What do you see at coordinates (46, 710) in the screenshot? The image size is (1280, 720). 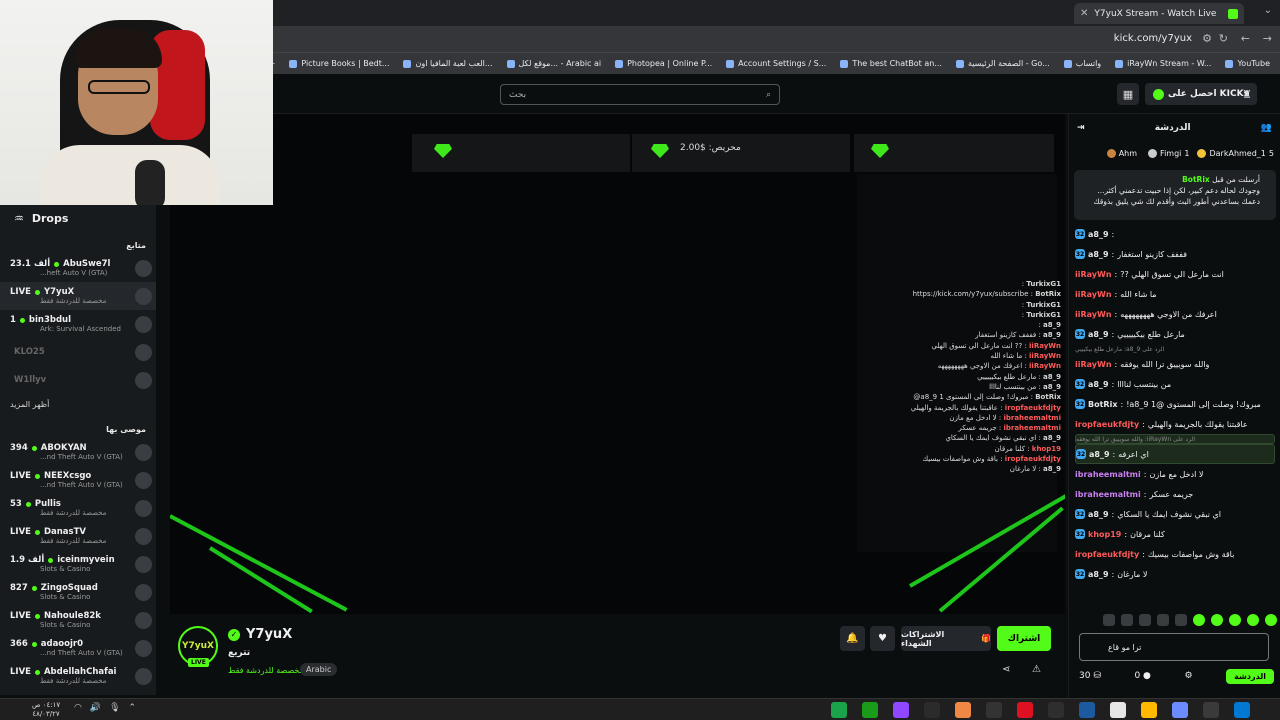 I see `clock: ٠٤:١٧ ص ٤٨/٠٣/٢٧` at bounding box center [46, 710].